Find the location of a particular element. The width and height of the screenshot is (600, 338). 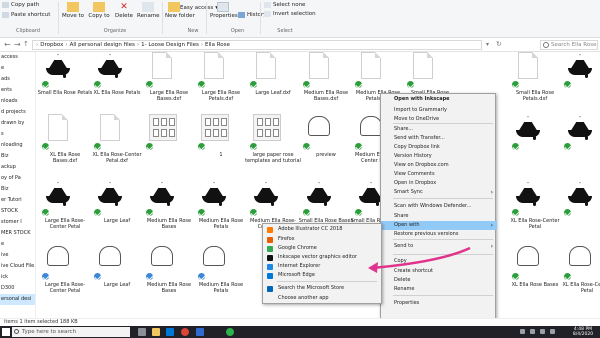

file-explorer-icon is located at coordinates (156, 332).